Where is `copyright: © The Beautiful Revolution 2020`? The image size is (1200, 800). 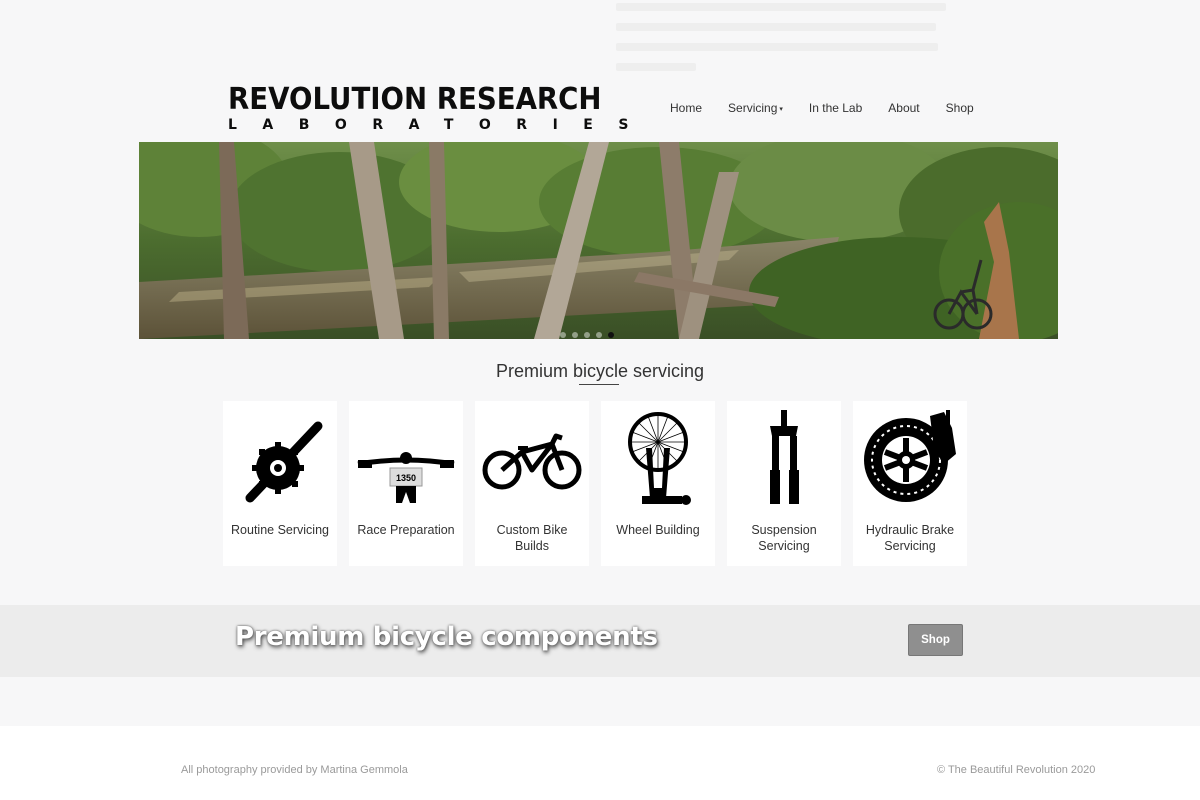 copyright: © The Beautiful Revolution 2020 is located at coordinates (1016, 770).